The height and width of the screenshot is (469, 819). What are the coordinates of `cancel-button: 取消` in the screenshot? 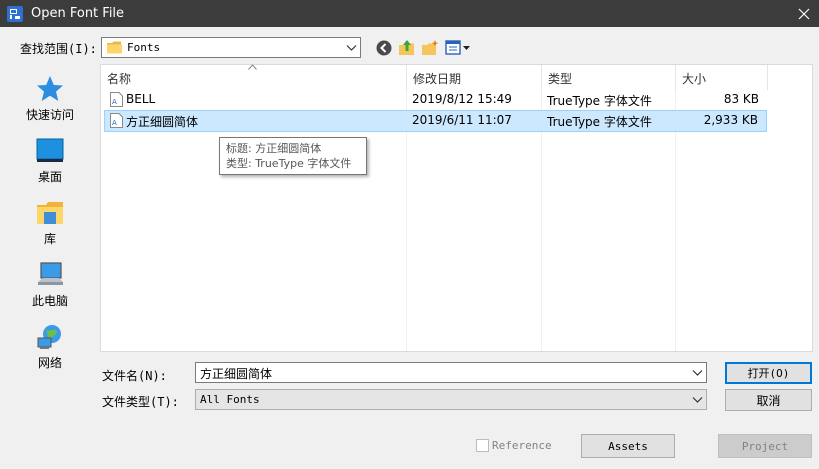 It's located at (768, 400).